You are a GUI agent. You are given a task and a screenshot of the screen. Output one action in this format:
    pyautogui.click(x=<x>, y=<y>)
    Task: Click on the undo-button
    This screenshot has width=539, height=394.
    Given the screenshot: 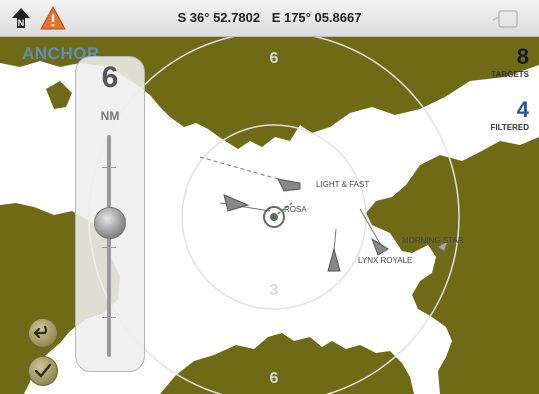 What is the action you would take?
    pyautogui.click(x=43, y=333)
    